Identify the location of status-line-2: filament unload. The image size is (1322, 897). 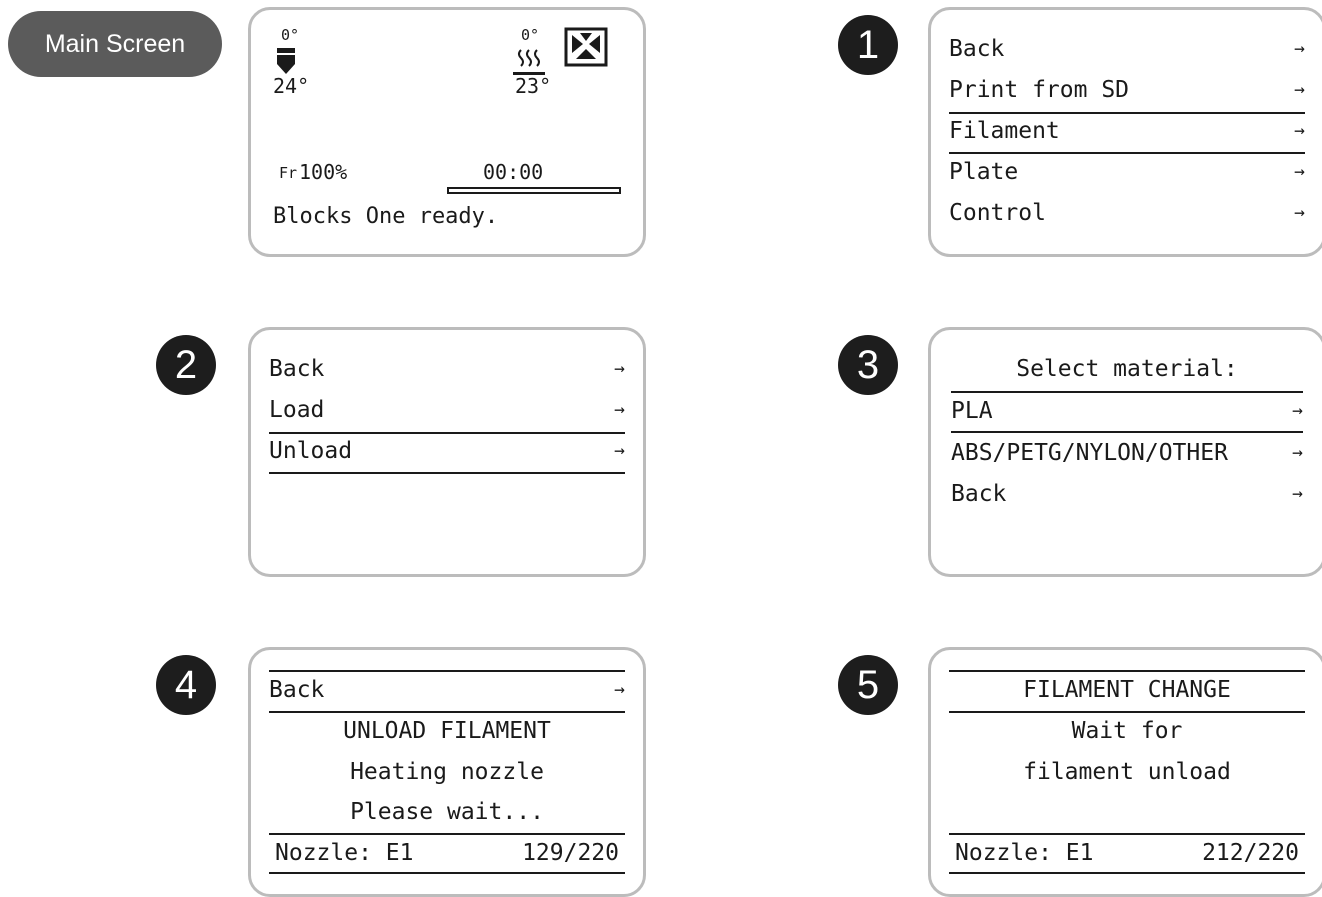
(1127, 772).